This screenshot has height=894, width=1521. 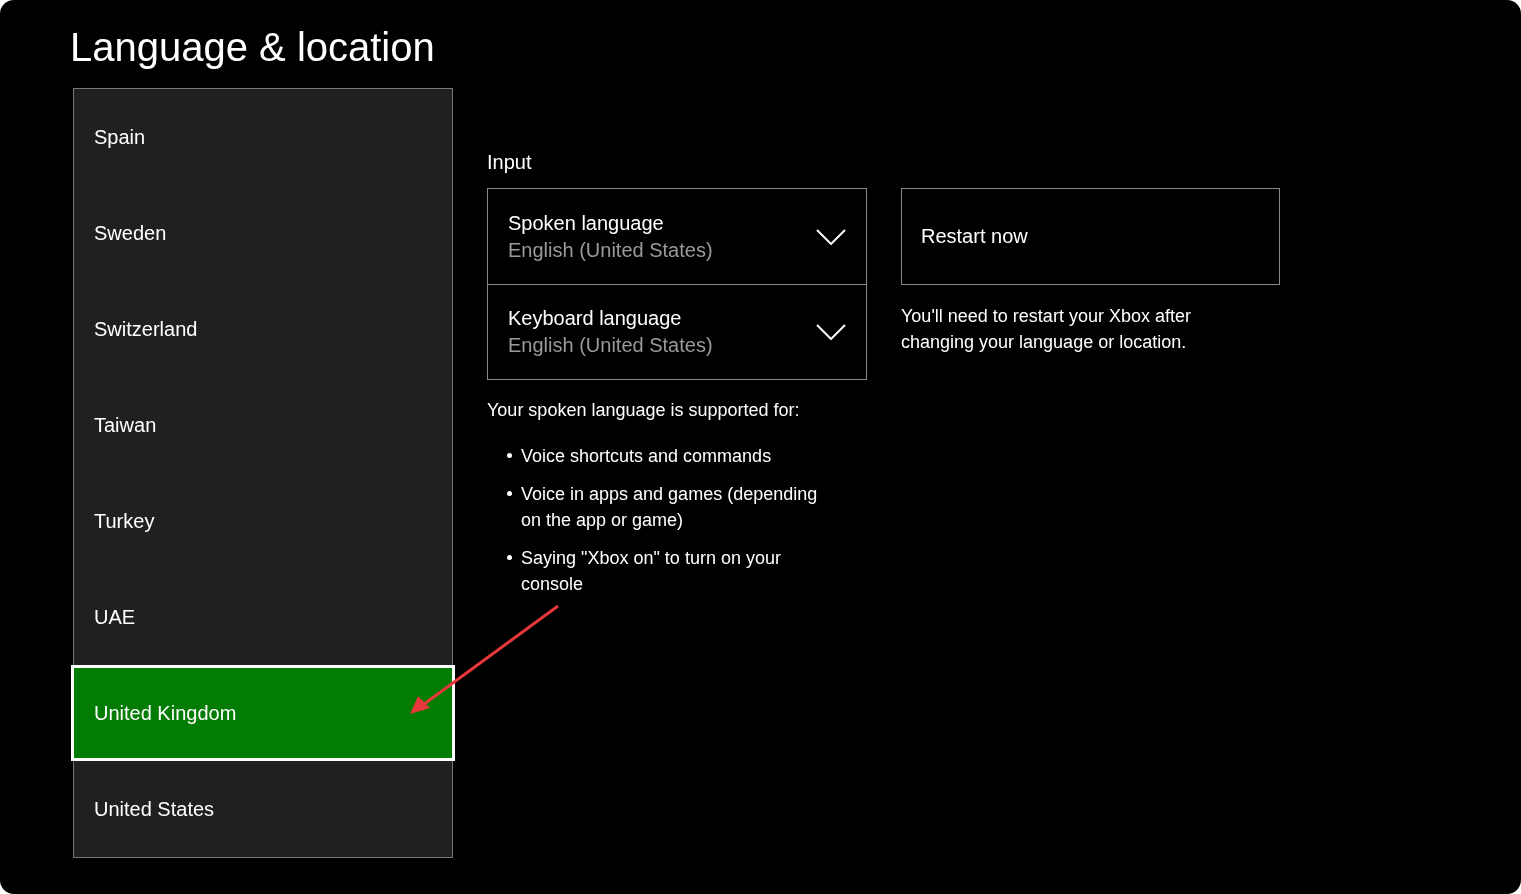 What do you see at coordinates (263, 425) in the screenshot?
I see `region-item: Taiwan` at bounding box center [263, 425].